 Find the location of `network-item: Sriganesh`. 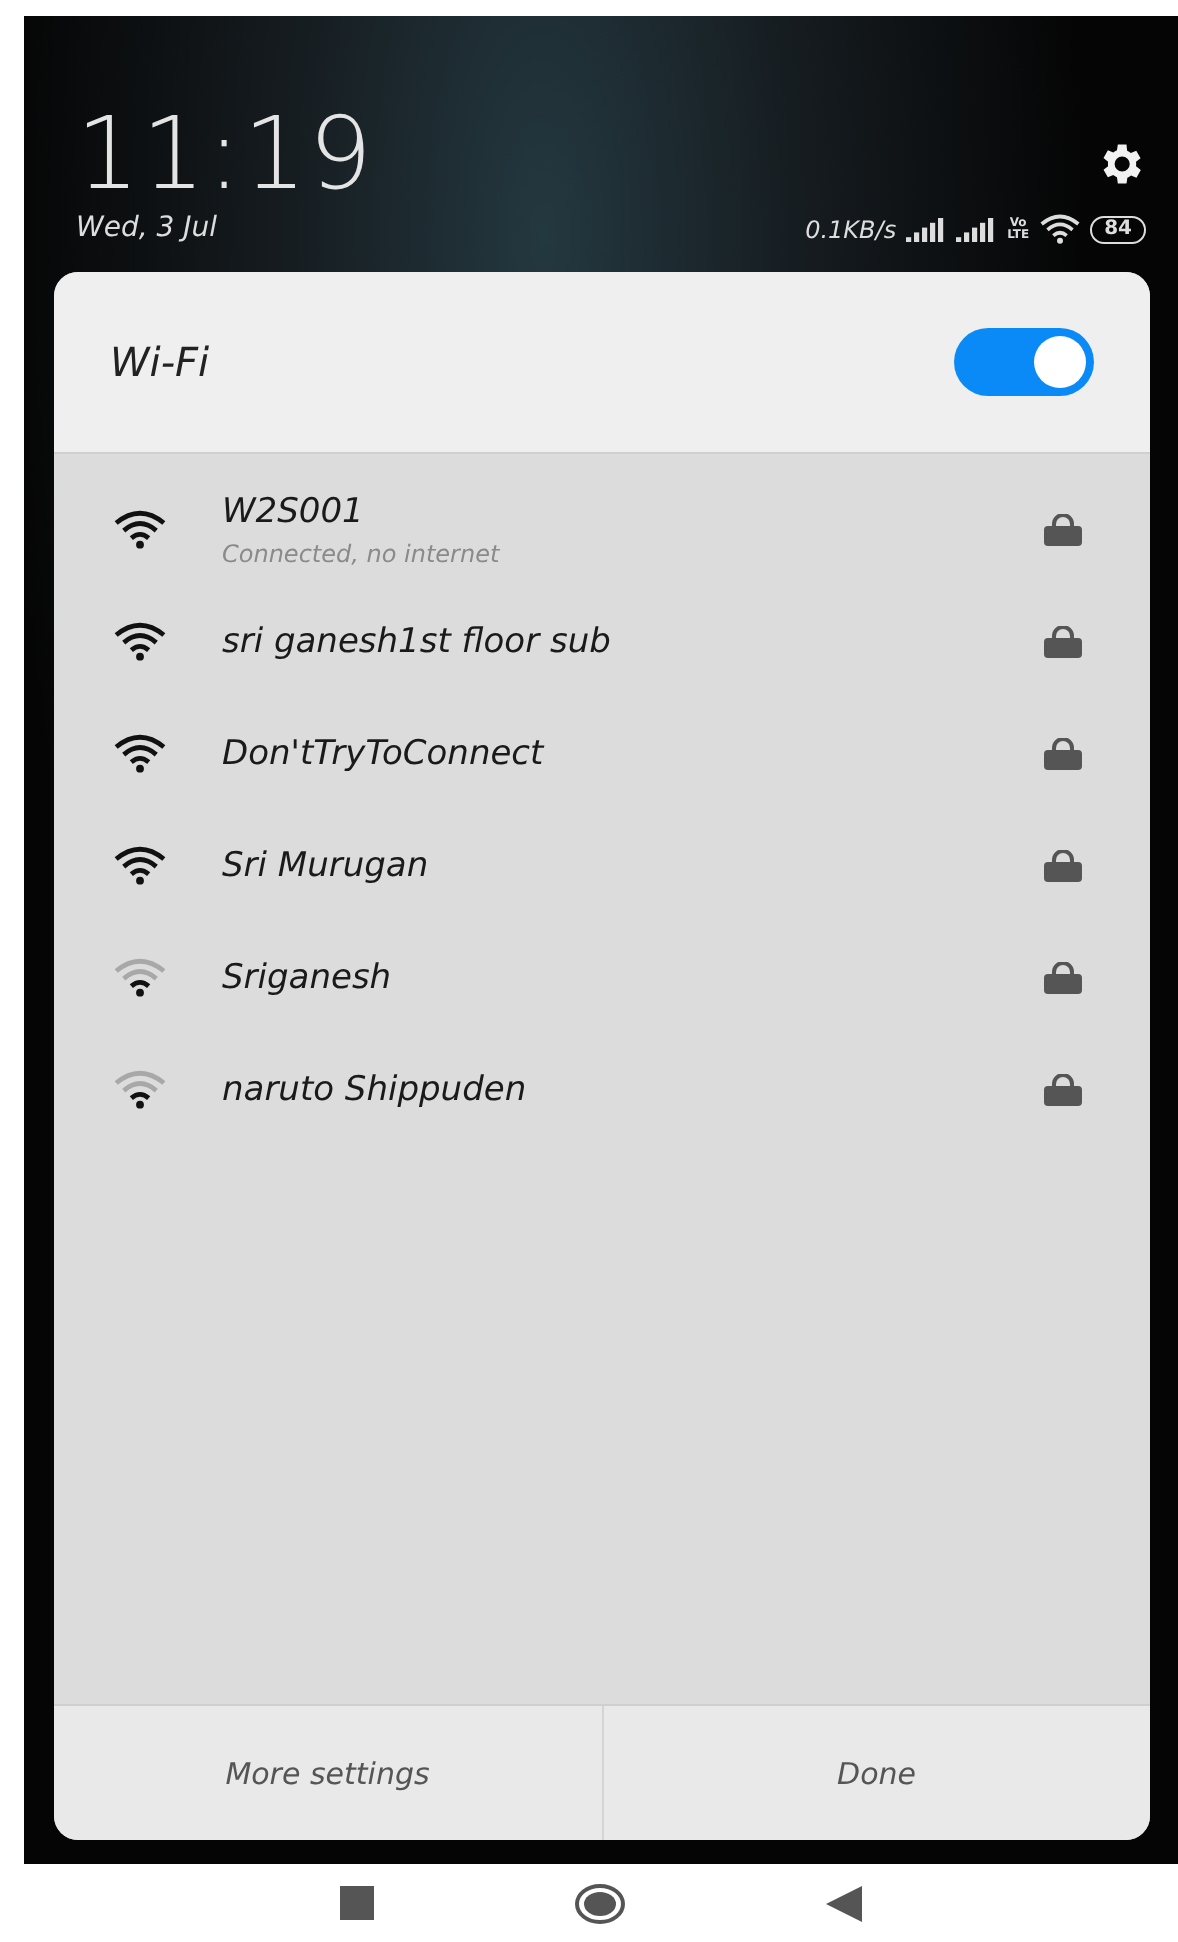

network-item: Sriganesh is located at coordinates (602, 978).